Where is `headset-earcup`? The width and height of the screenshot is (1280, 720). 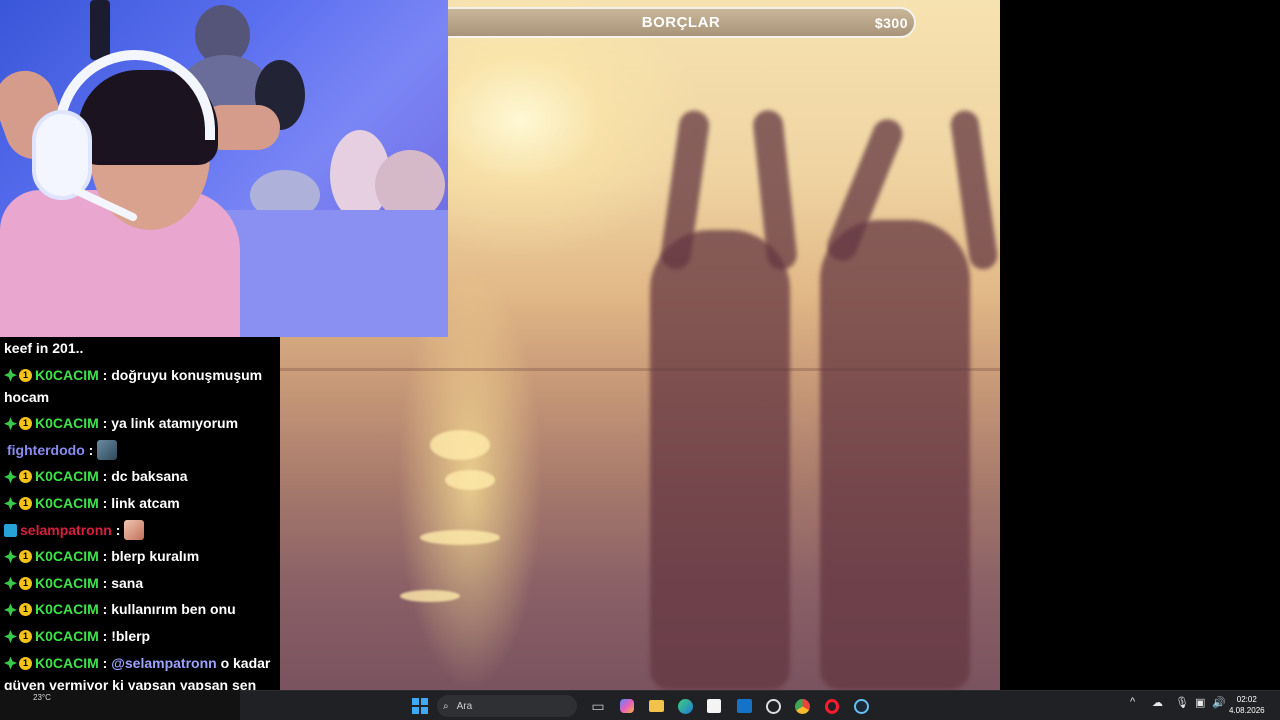 headset-earcup is located at coordinates (62, 155).